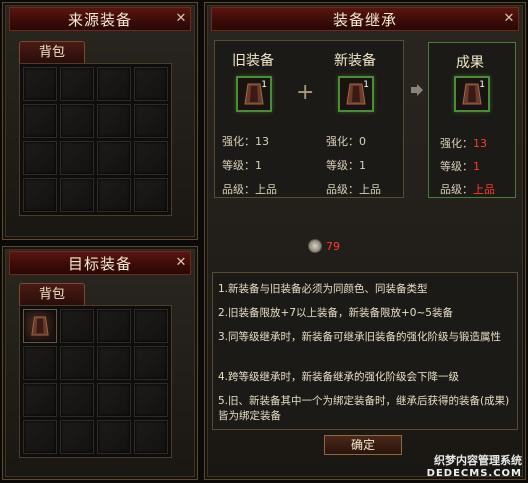 This screenshot has width=528, height=483. Describe the element at coordinates (242, 165) in the screenshot. I see `old-equip-level: 等级：1` at that location.